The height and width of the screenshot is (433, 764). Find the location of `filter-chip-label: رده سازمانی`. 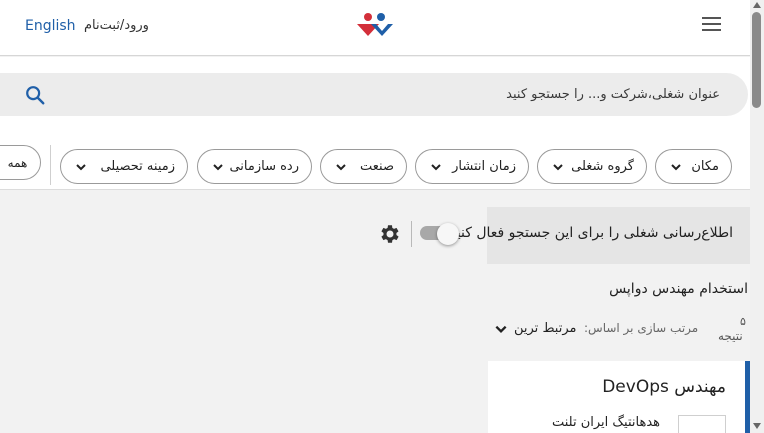

filter-chip-label: رده سازمانی is located at coordinates (264, 166).